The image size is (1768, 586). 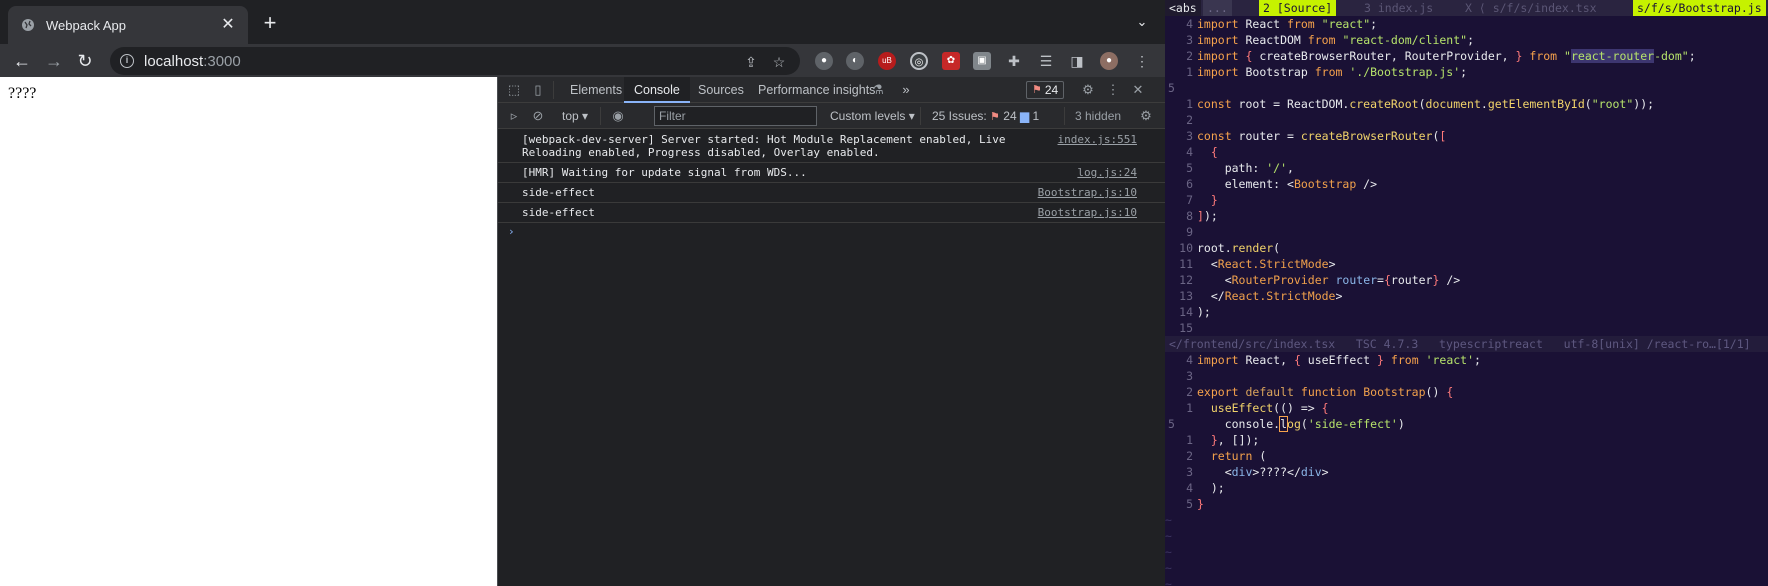 I want to click on star-icon: ☆, so click(x=779, y=62).